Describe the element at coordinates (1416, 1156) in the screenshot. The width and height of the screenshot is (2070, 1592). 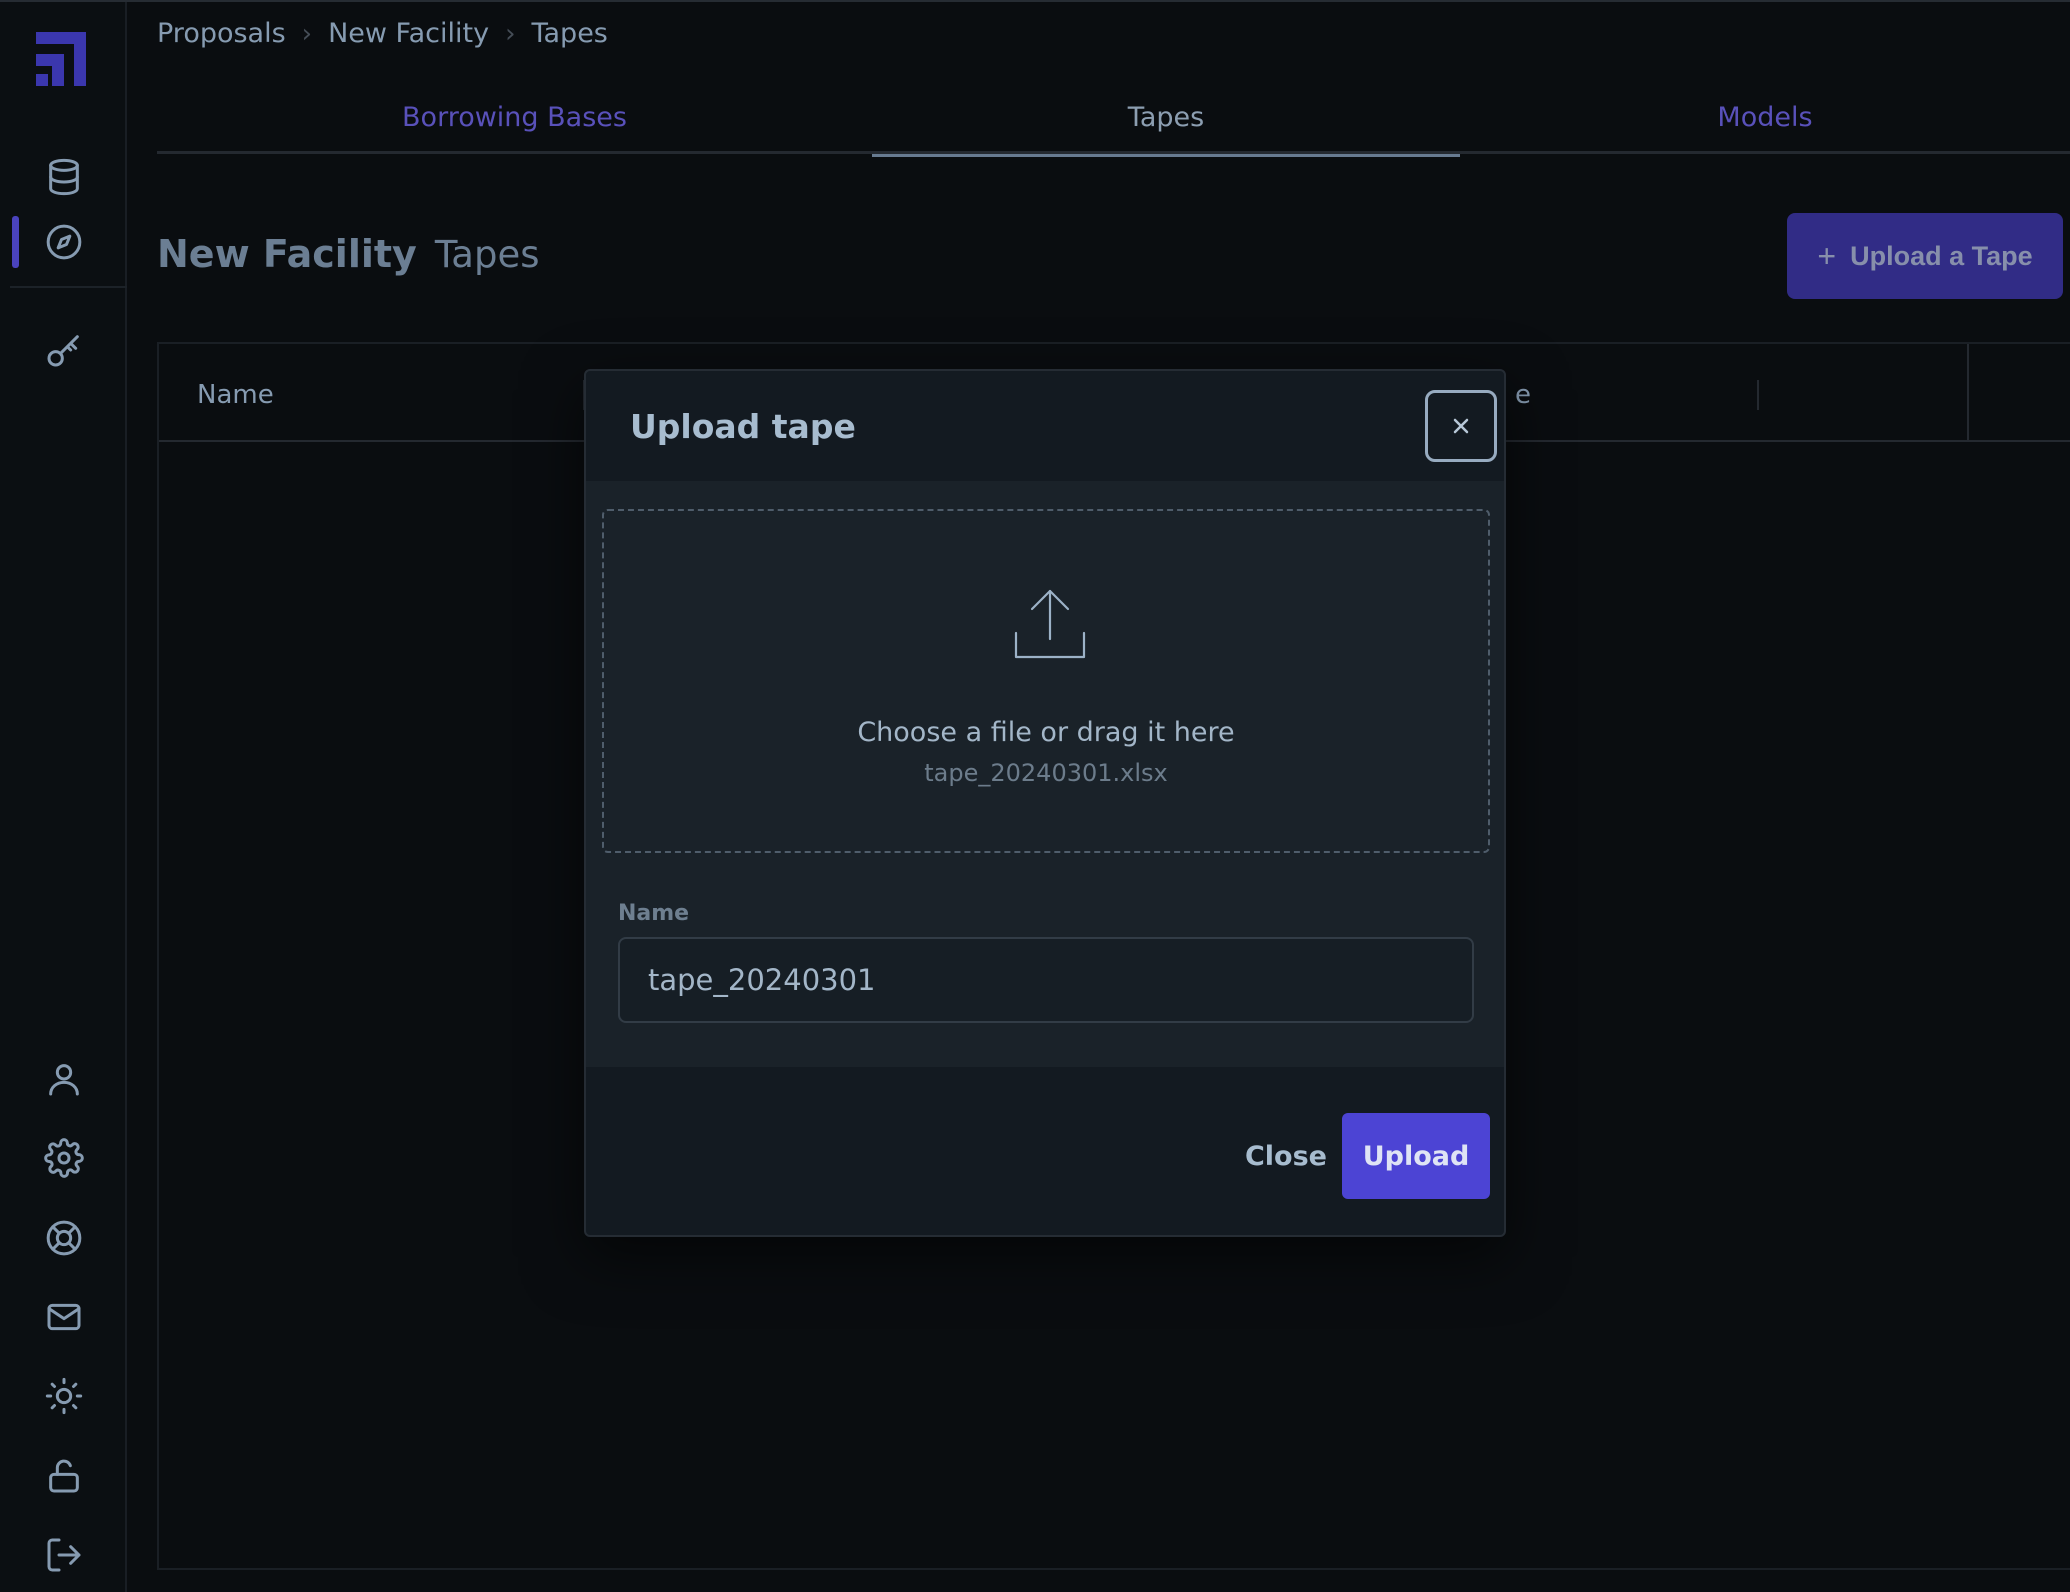
I see `upload-button: Upload` at that location.